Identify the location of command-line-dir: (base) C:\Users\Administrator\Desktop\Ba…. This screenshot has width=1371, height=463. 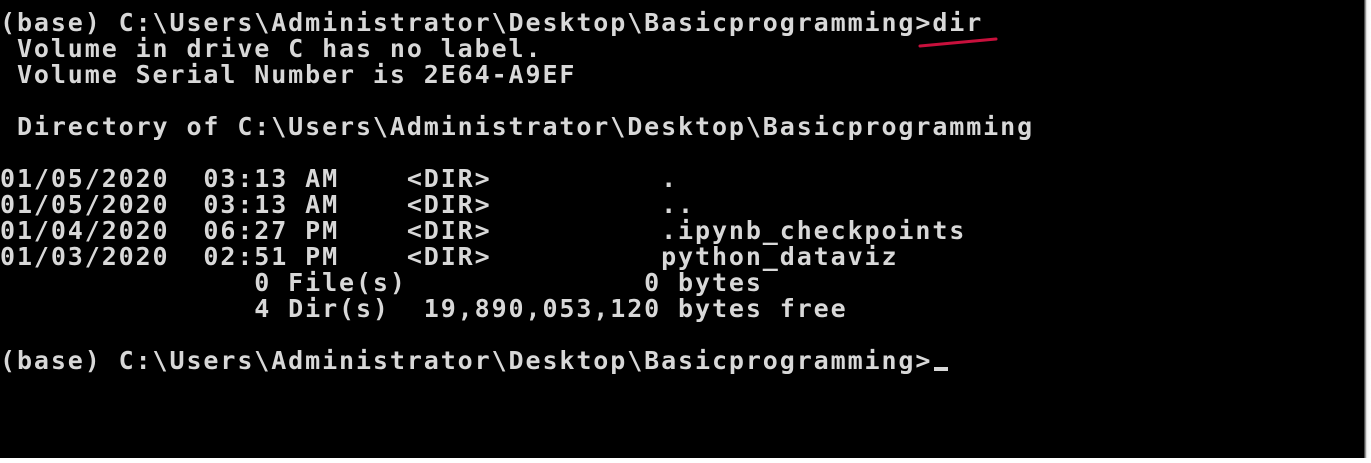
(492, 22).